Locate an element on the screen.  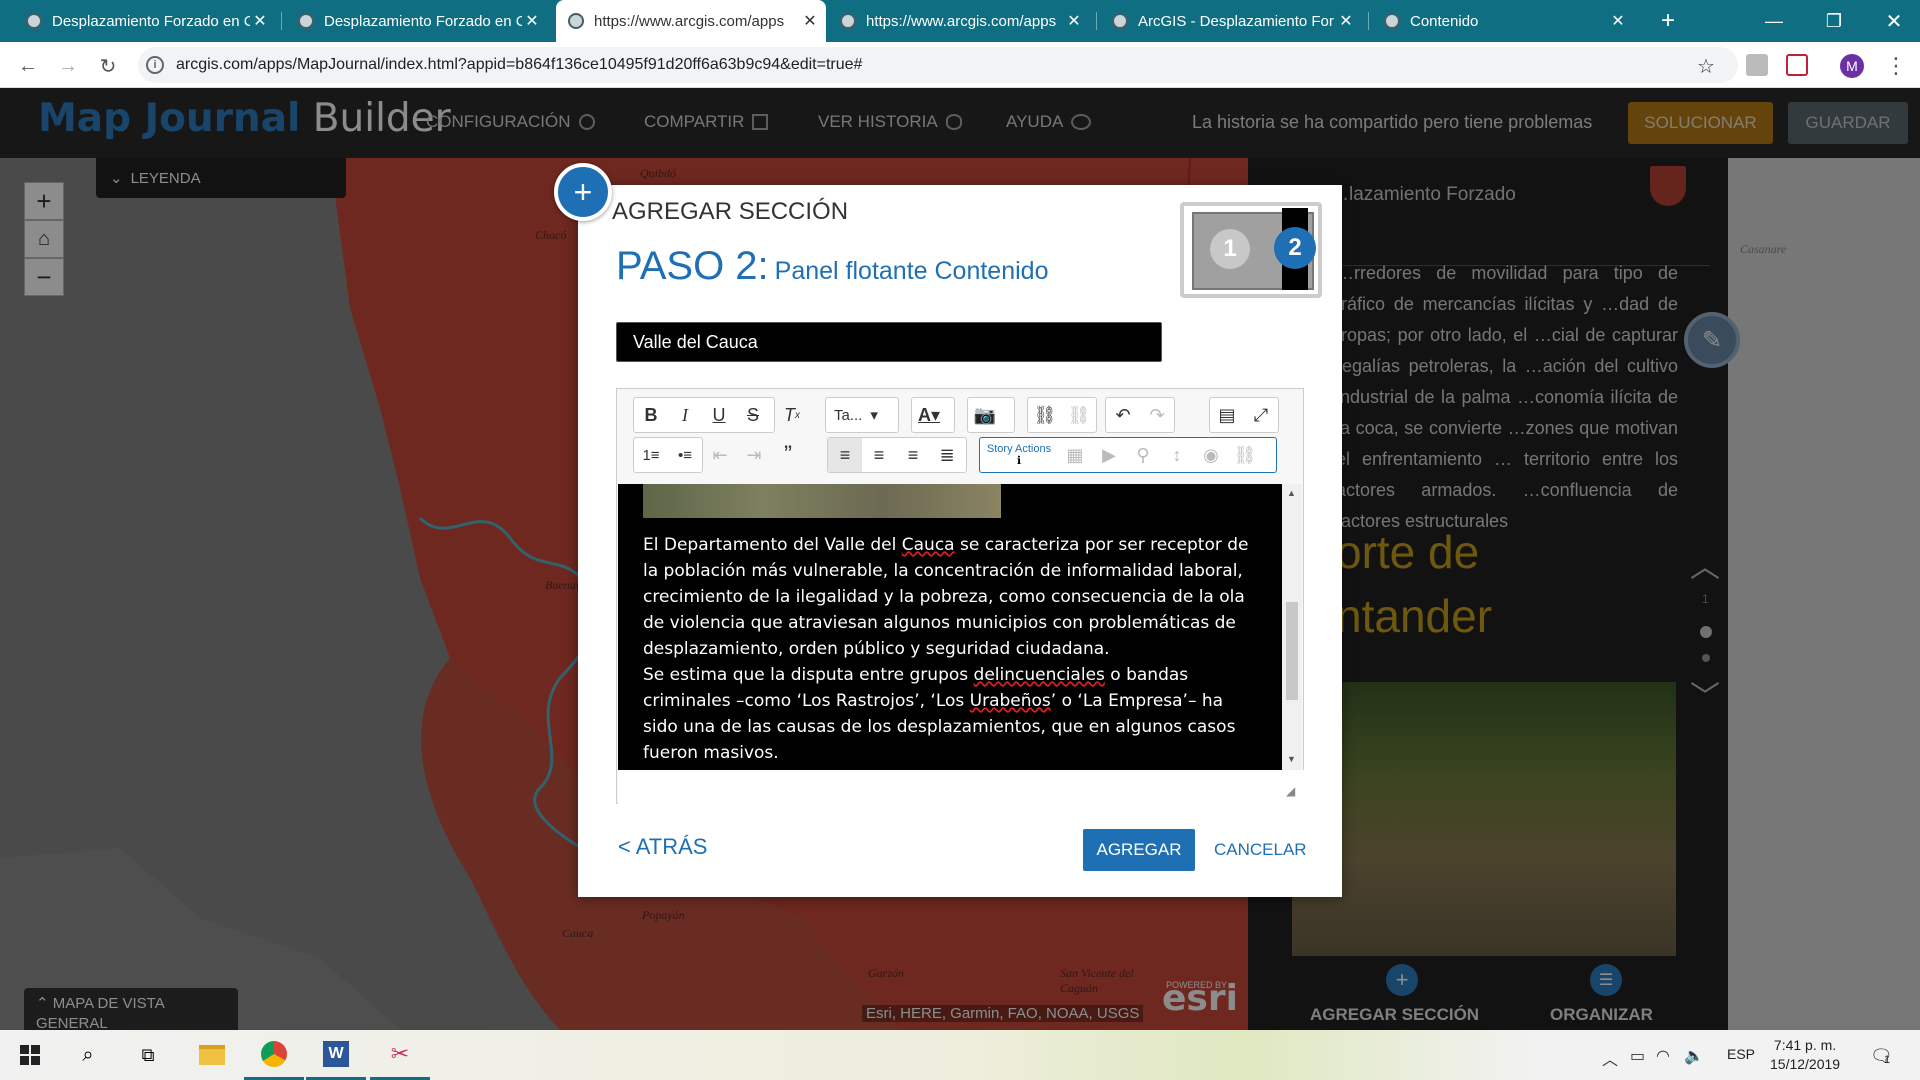
back-arrow-icon: ← is located at coordinates (28, 66).